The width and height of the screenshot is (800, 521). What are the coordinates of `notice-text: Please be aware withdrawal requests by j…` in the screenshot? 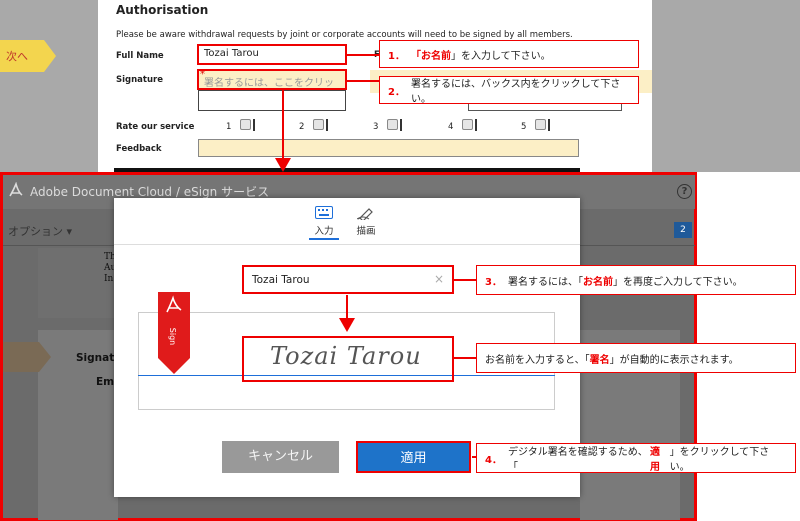 It's located at (344, 35).